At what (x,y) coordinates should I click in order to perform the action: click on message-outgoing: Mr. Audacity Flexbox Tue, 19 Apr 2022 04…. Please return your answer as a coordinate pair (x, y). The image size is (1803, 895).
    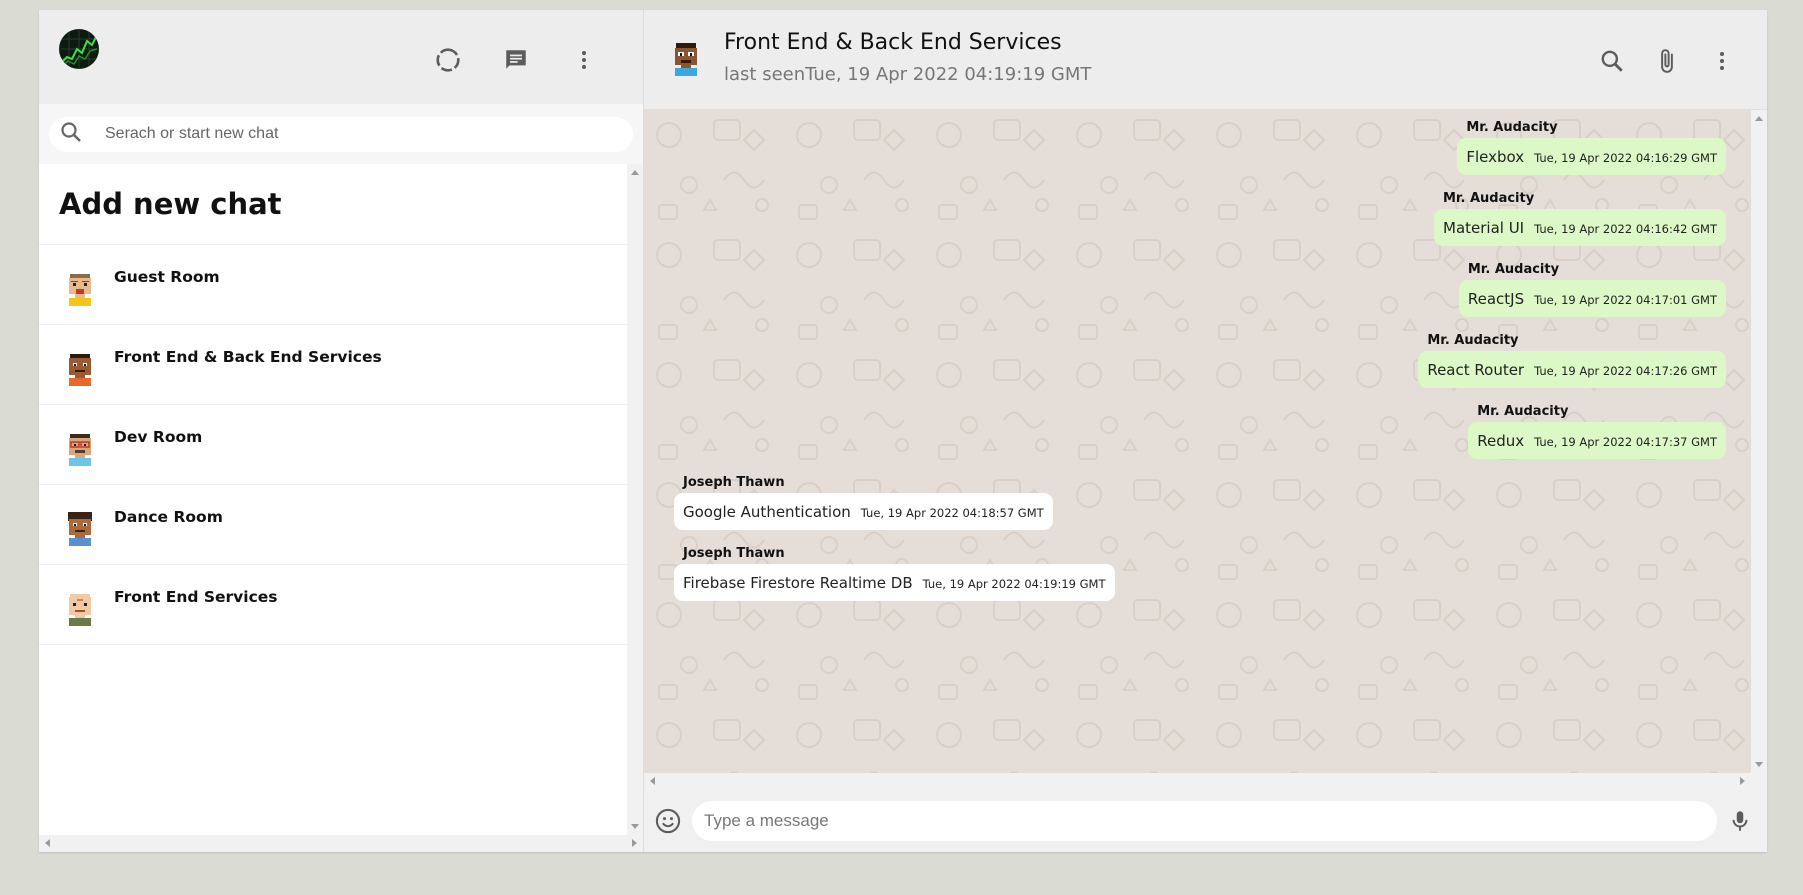
    Looking at the image, I should click on (1591, 147).